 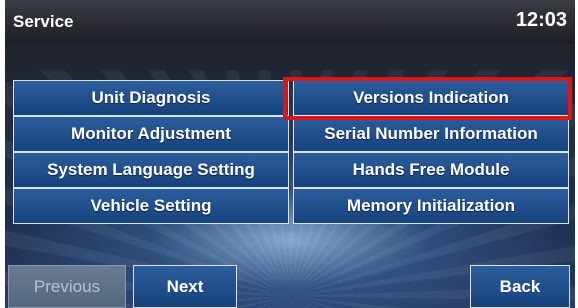 What do you see at coordinates (151, 206) in the screenshot?
I see `vehicle-setting-button: Vehicle Setting` at bounding box center [151, 206].